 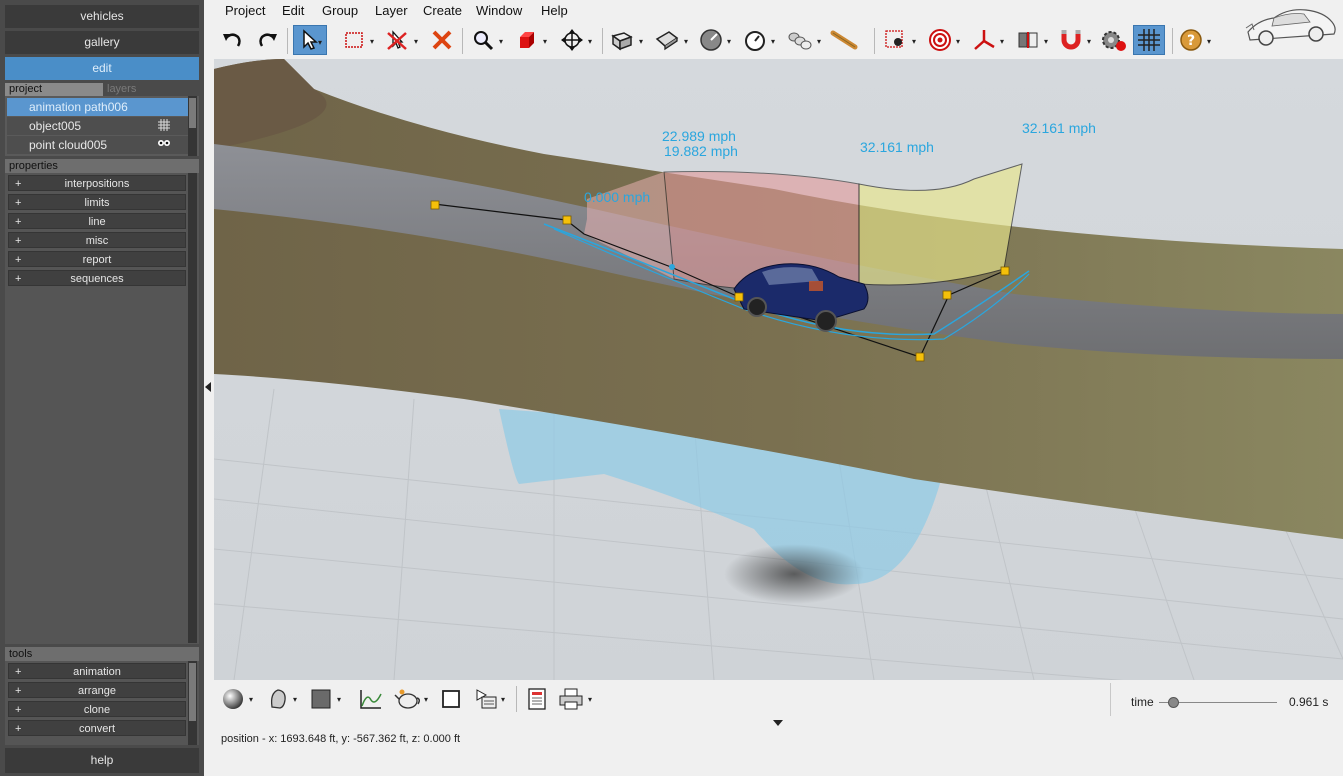 What do you see at coordinates (572, 40) in the screenshot?
I see `move-button` at bounding box center [572, 40].